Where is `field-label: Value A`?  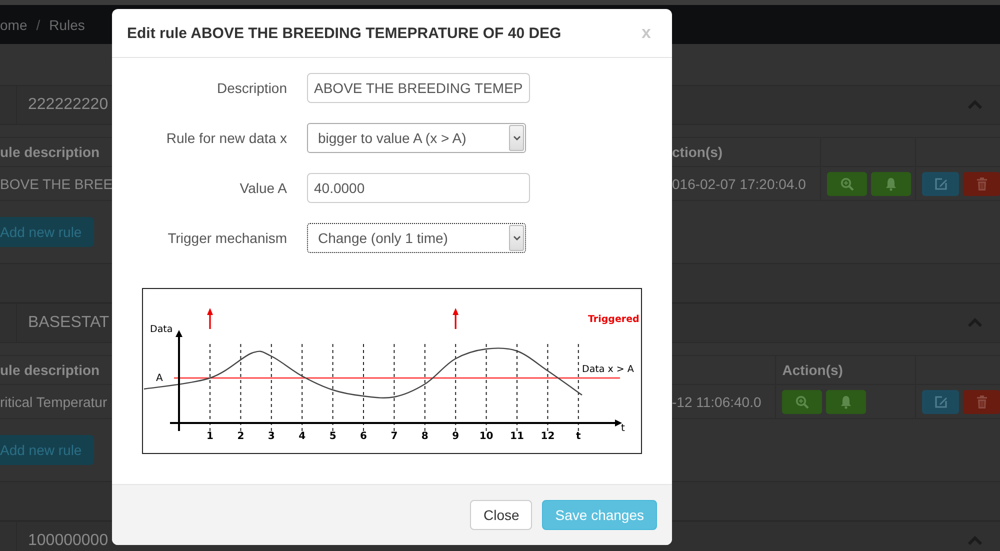
field-label: Value A is located at coordinates (263, 188).